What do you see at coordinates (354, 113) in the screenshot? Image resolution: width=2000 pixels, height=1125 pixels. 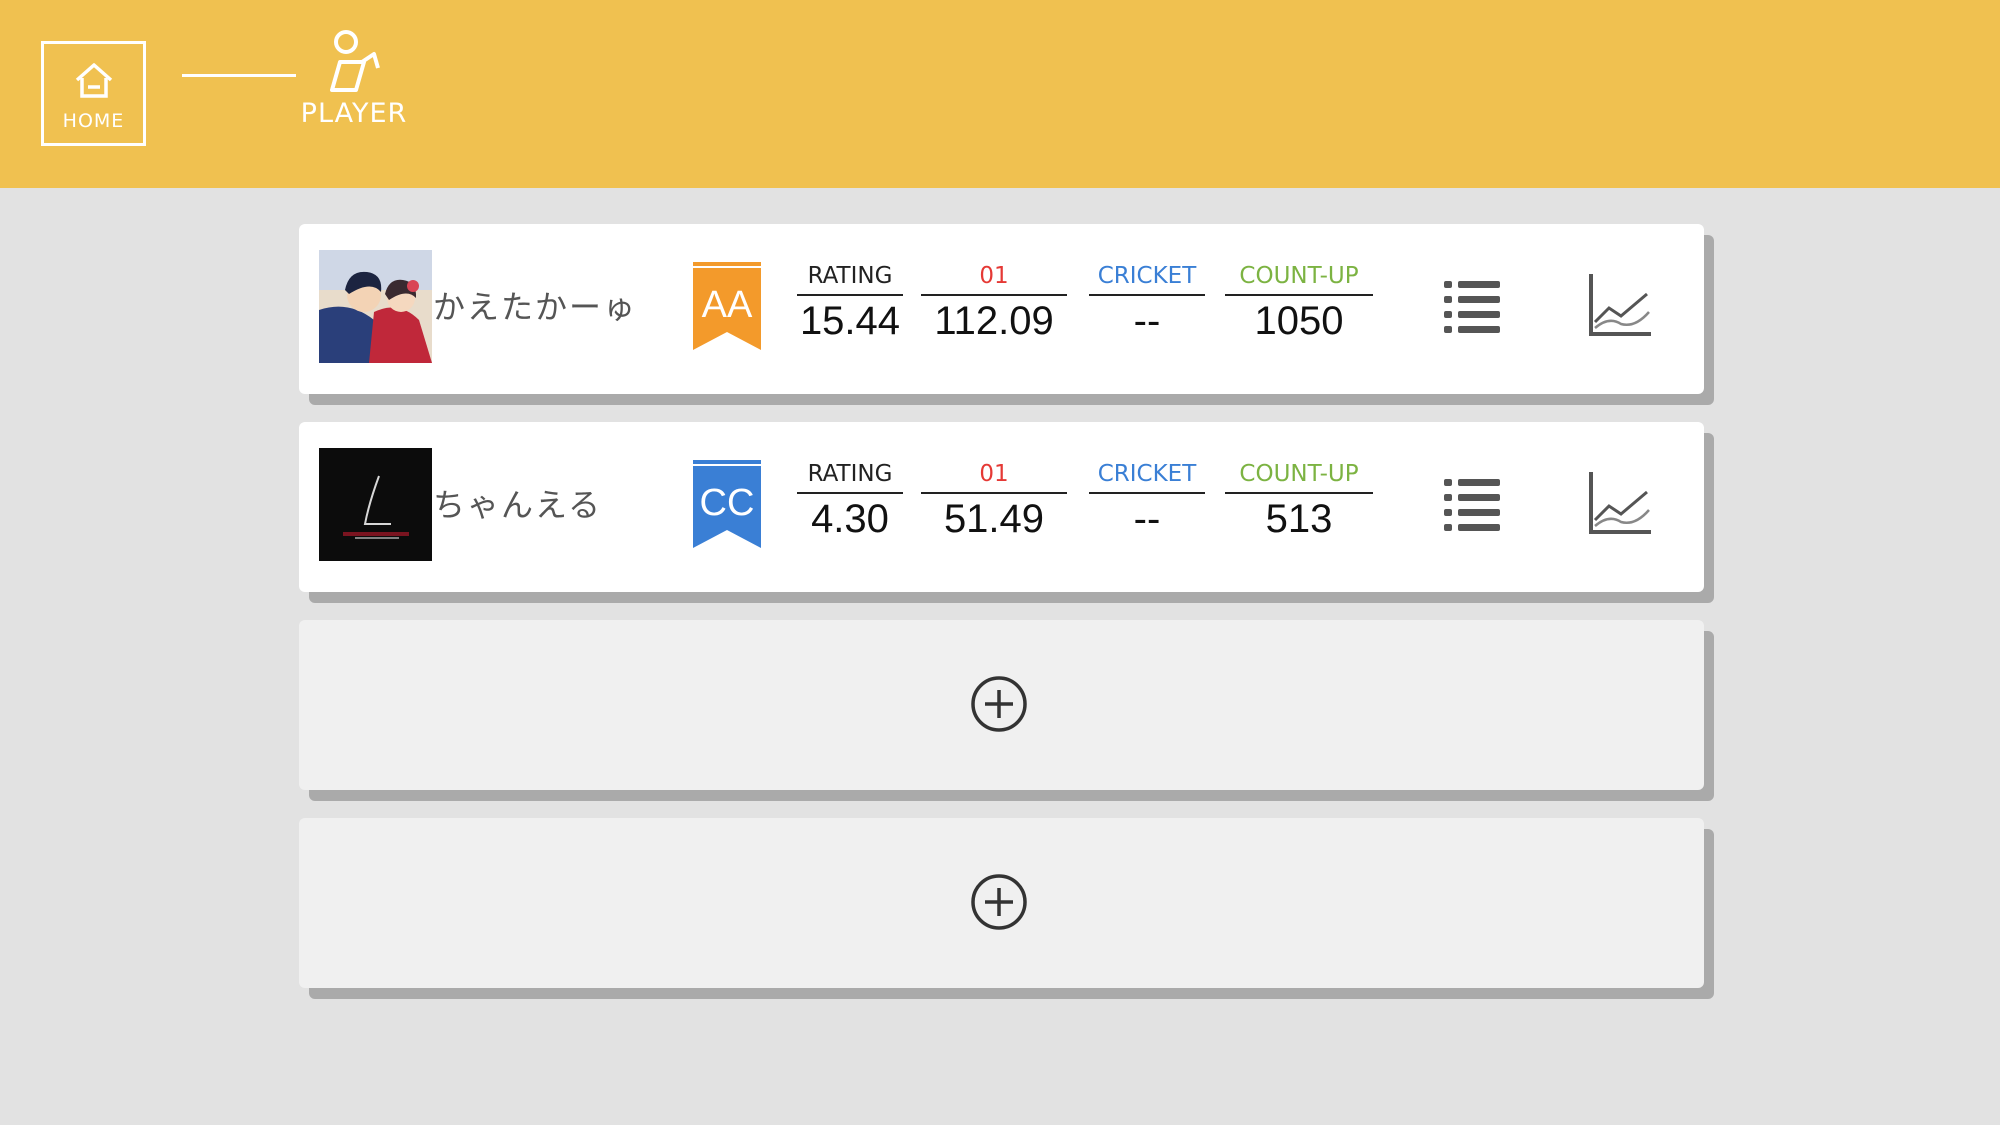 I see `player-label: PLAYER` at bounding box center [354, 113].